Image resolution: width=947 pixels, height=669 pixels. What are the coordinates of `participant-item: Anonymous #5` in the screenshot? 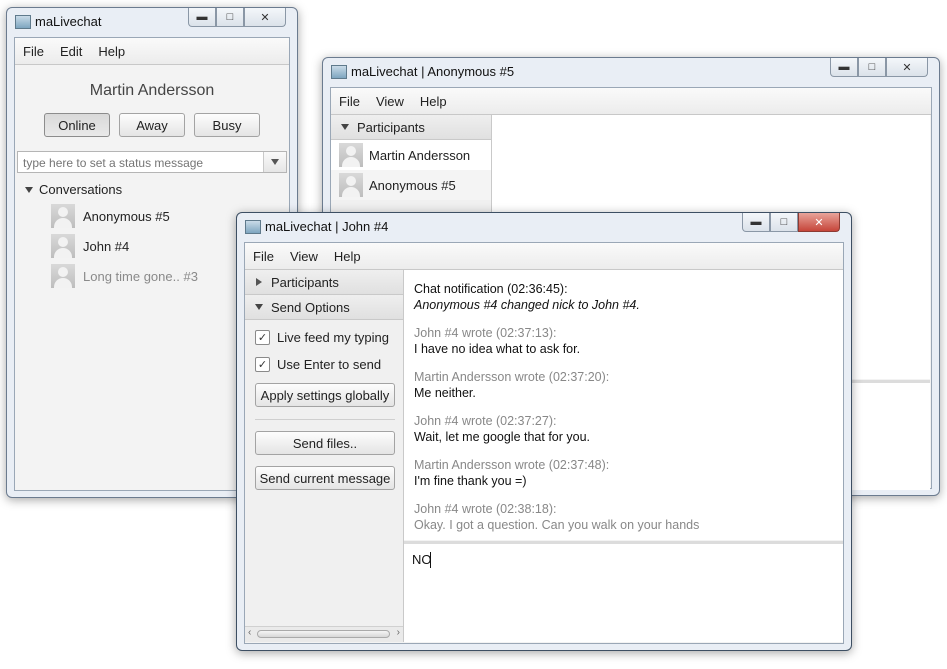 It's located at (411, 185).